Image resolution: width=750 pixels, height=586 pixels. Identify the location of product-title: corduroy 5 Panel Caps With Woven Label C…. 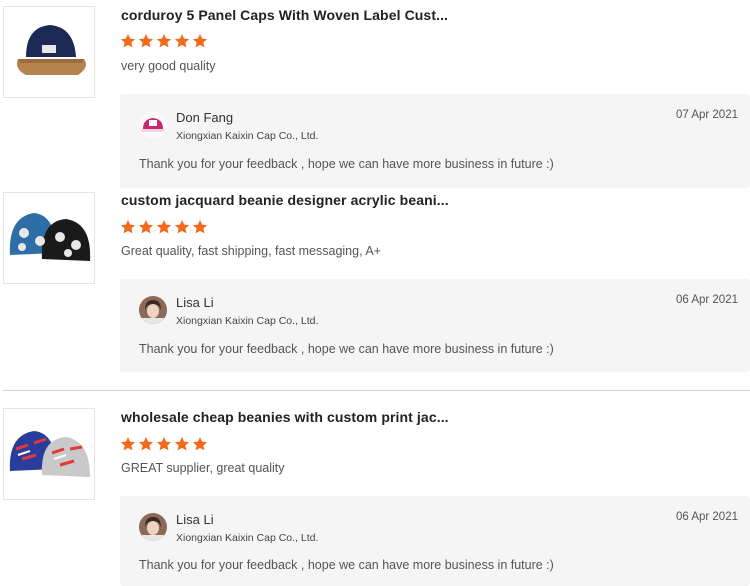
(284, 15).